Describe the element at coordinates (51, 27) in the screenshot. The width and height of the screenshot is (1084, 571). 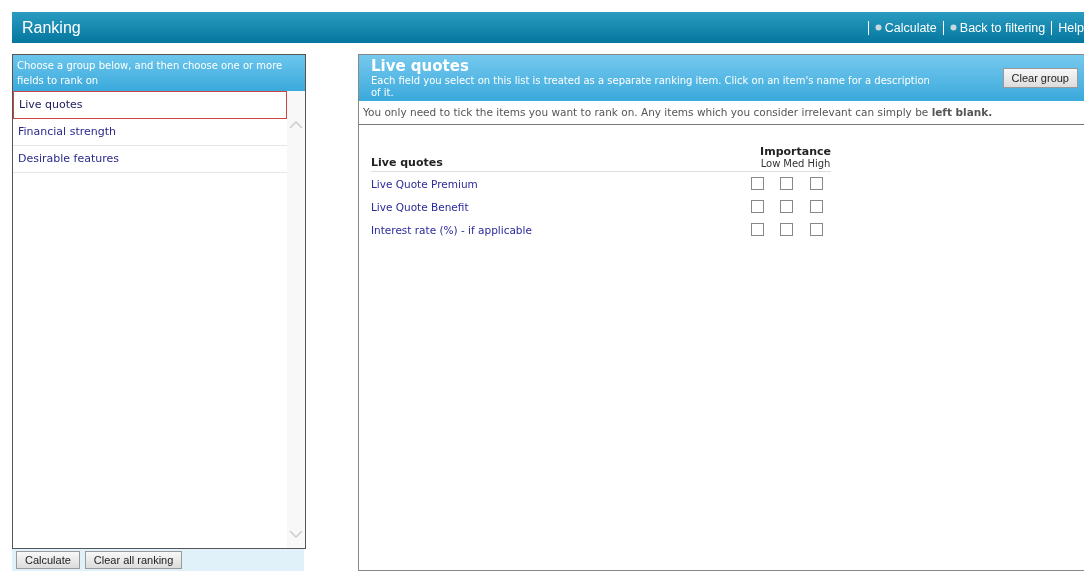
I see `page-title: Ranking` at that location.